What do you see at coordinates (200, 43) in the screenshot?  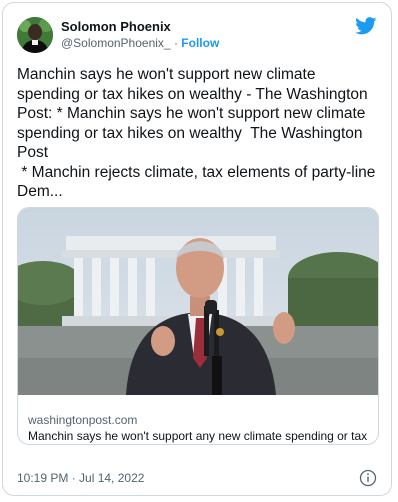 I see `follow-button: Follow` at bounding box center [200, 43].